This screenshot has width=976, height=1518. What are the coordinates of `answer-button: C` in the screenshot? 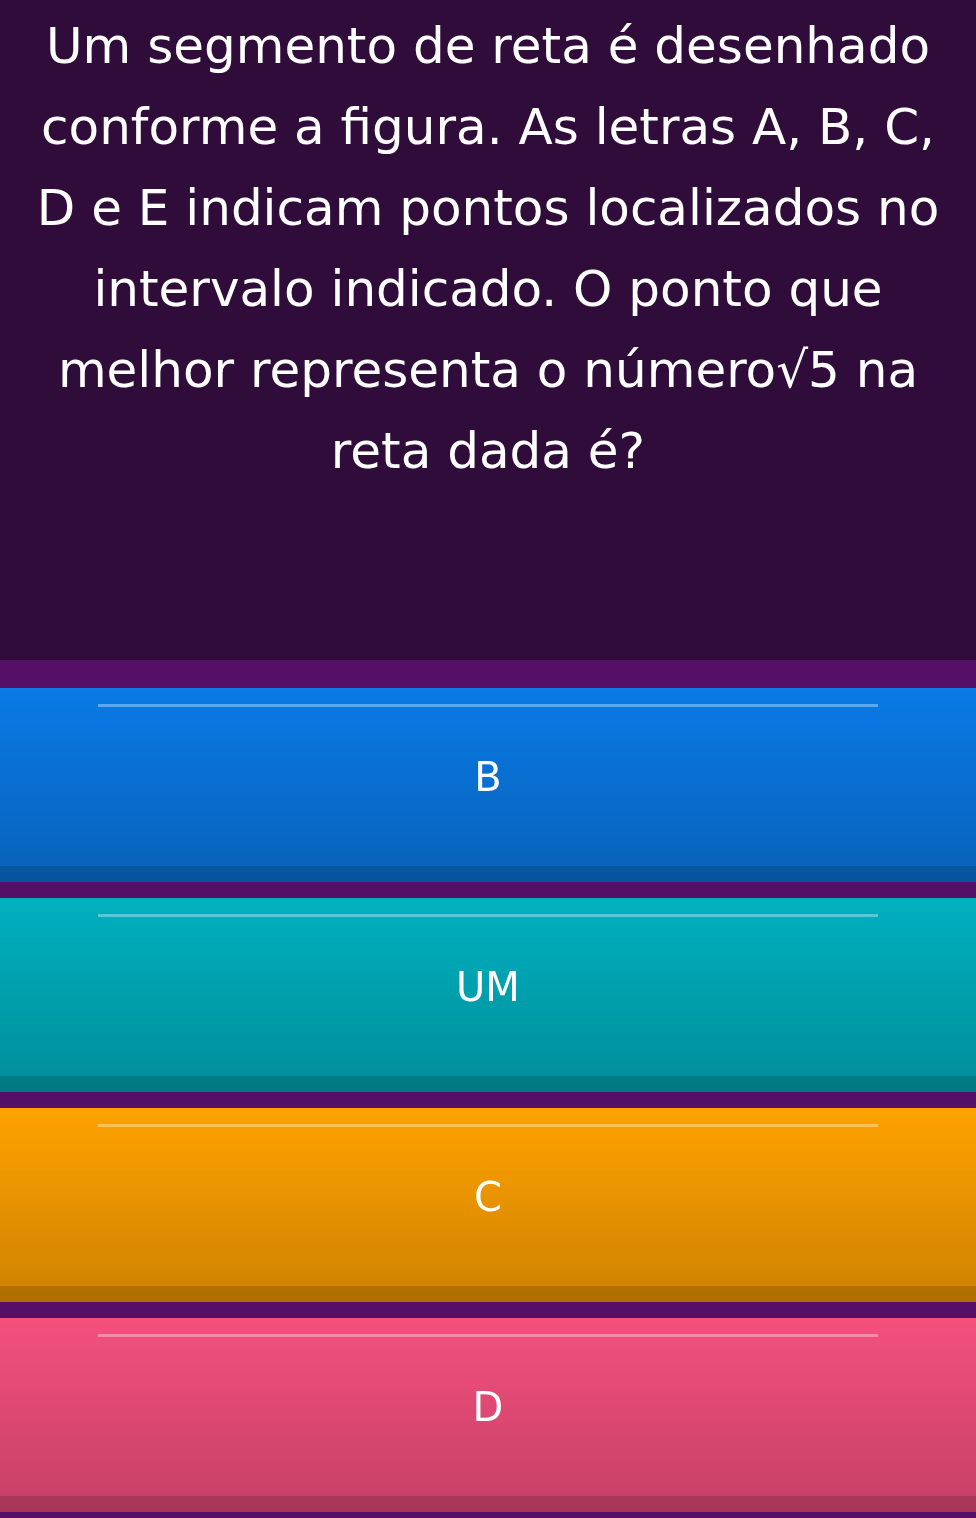 It's located at (488, 1205).